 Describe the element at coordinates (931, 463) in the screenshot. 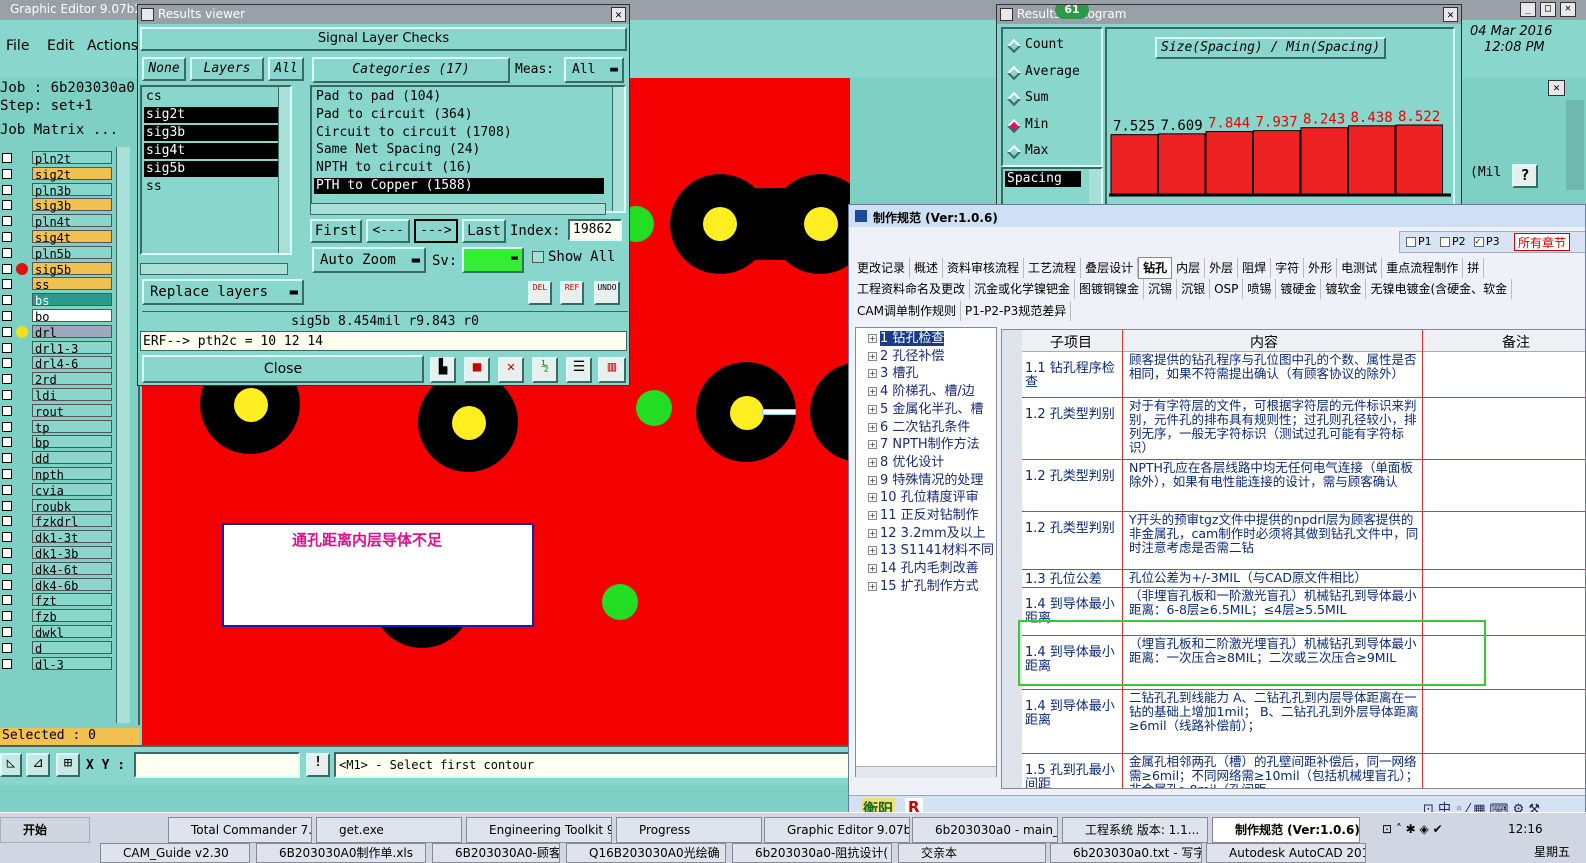

I see `tree-item: +8 优化设计` at that location.